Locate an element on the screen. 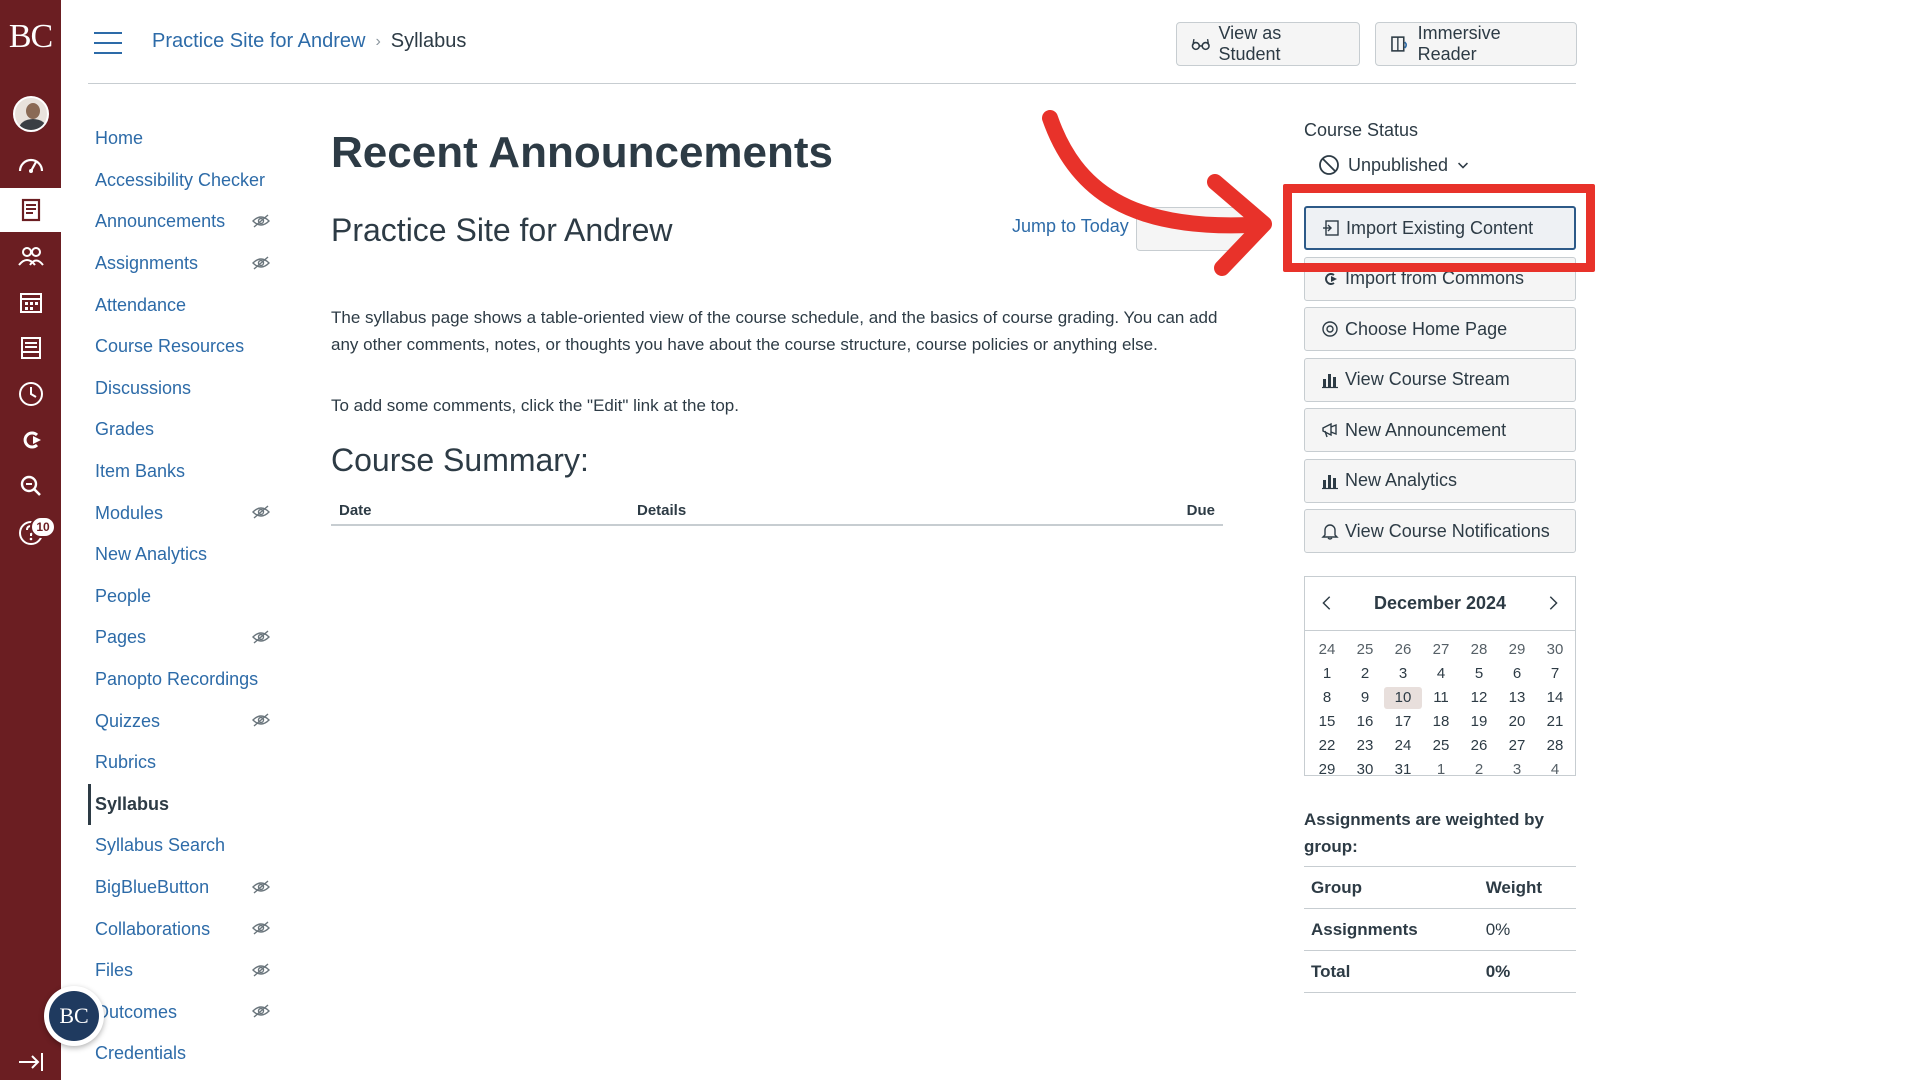 The height and width of the screenshot is (1080, 1920). sidebar-button-label: Choose Home Page is located at coordinates (1426, 328).